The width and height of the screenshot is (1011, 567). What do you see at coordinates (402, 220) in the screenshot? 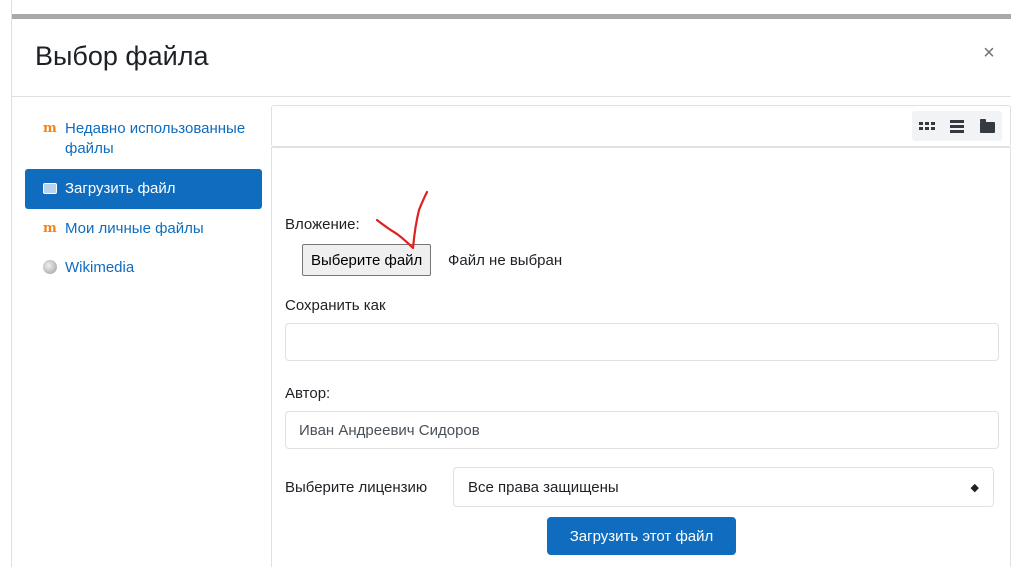
I see `red-checkmark-annotation` at bounding box center [402, 220].